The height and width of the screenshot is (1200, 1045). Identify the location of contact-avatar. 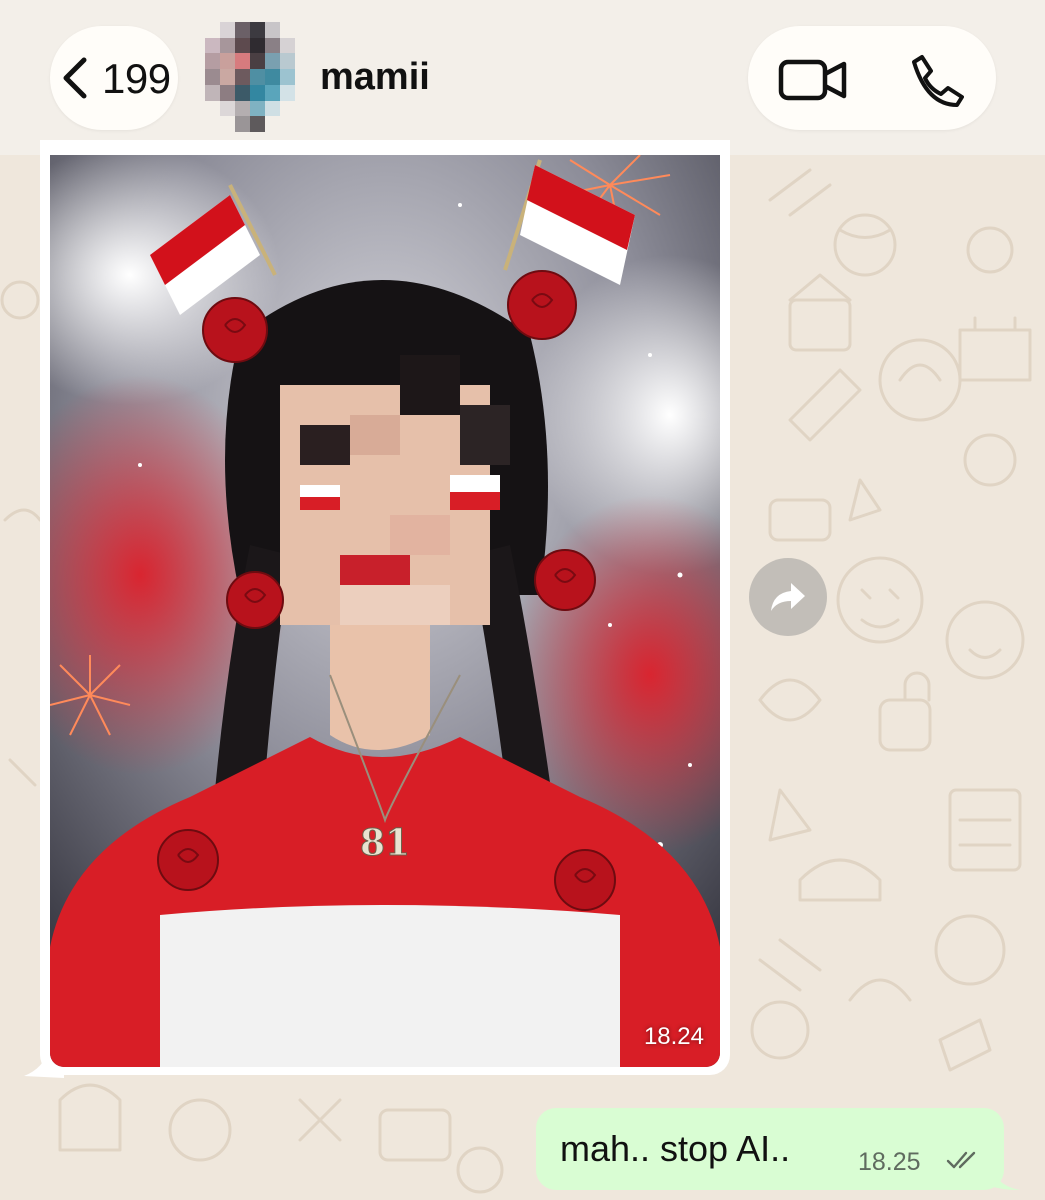
(250, 77).